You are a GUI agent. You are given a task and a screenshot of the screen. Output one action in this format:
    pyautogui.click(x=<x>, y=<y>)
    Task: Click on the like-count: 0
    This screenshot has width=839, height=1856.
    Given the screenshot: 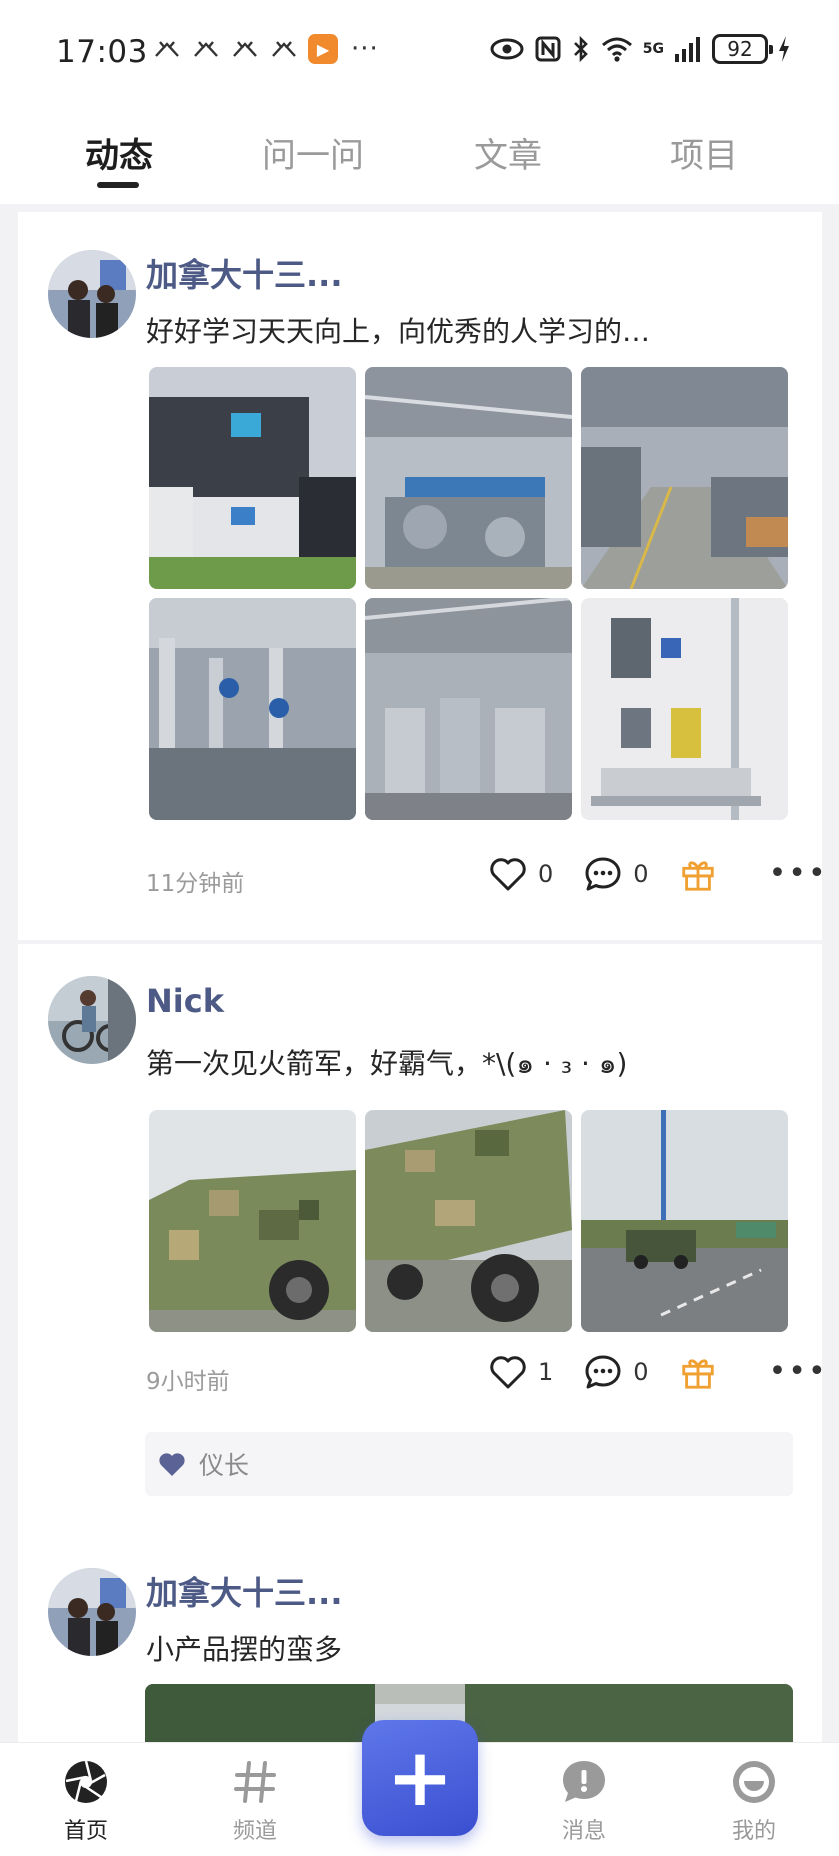 What is the action you would take?
    pyautogui.click(x=546, y=874)
    